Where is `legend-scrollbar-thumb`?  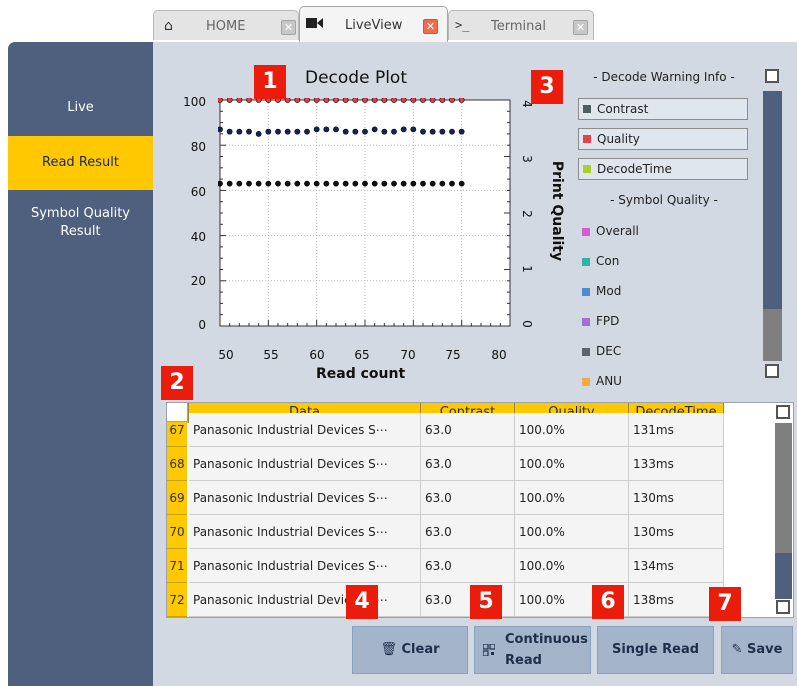
legend-scrollbar-thumb is located at coordinates (772, 335).